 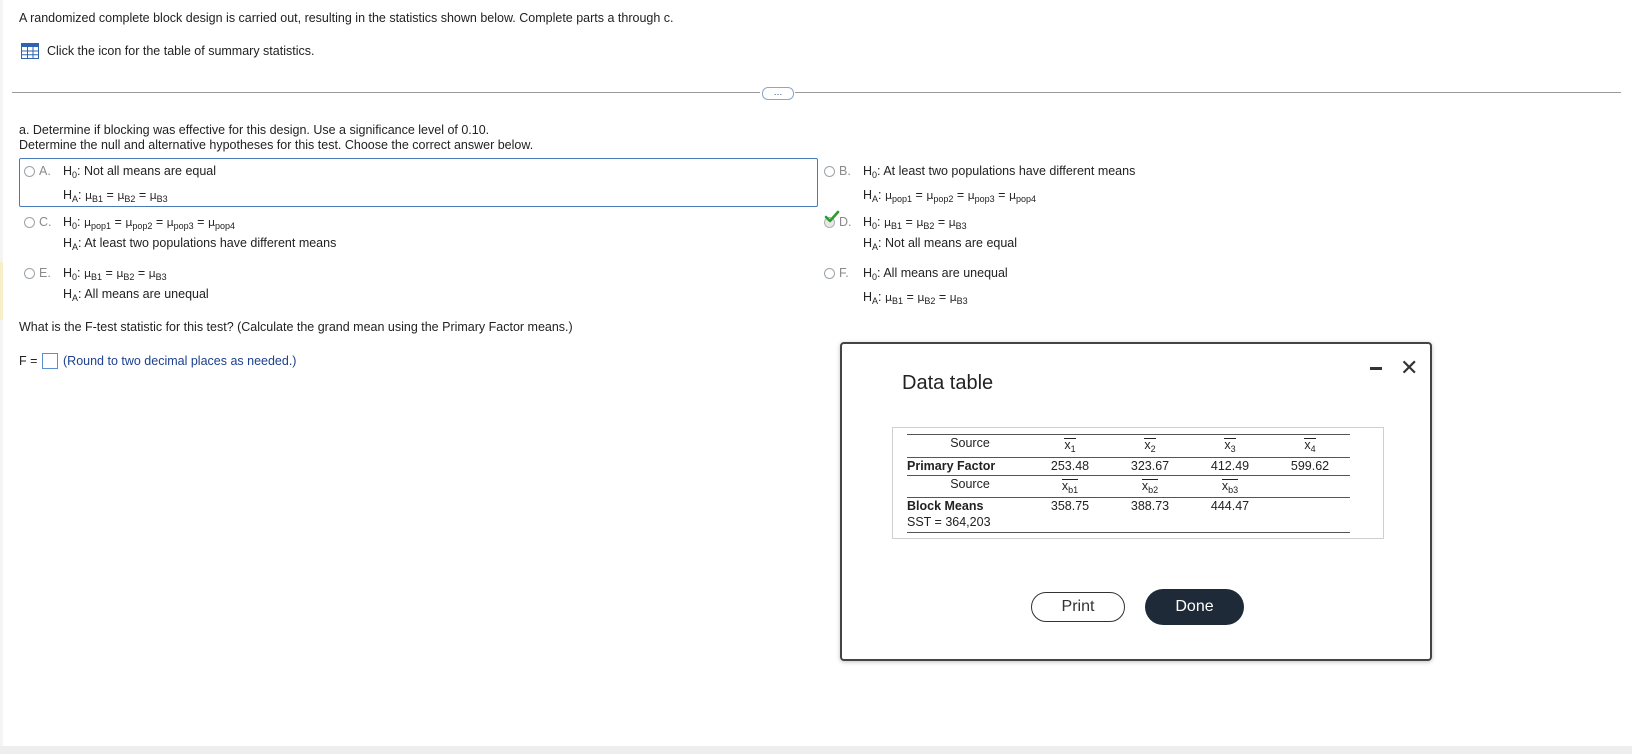 What do you see at coordinates (816, 750) in the screenshot?
I see `bottom-bar` at bounding box center [816, 750].